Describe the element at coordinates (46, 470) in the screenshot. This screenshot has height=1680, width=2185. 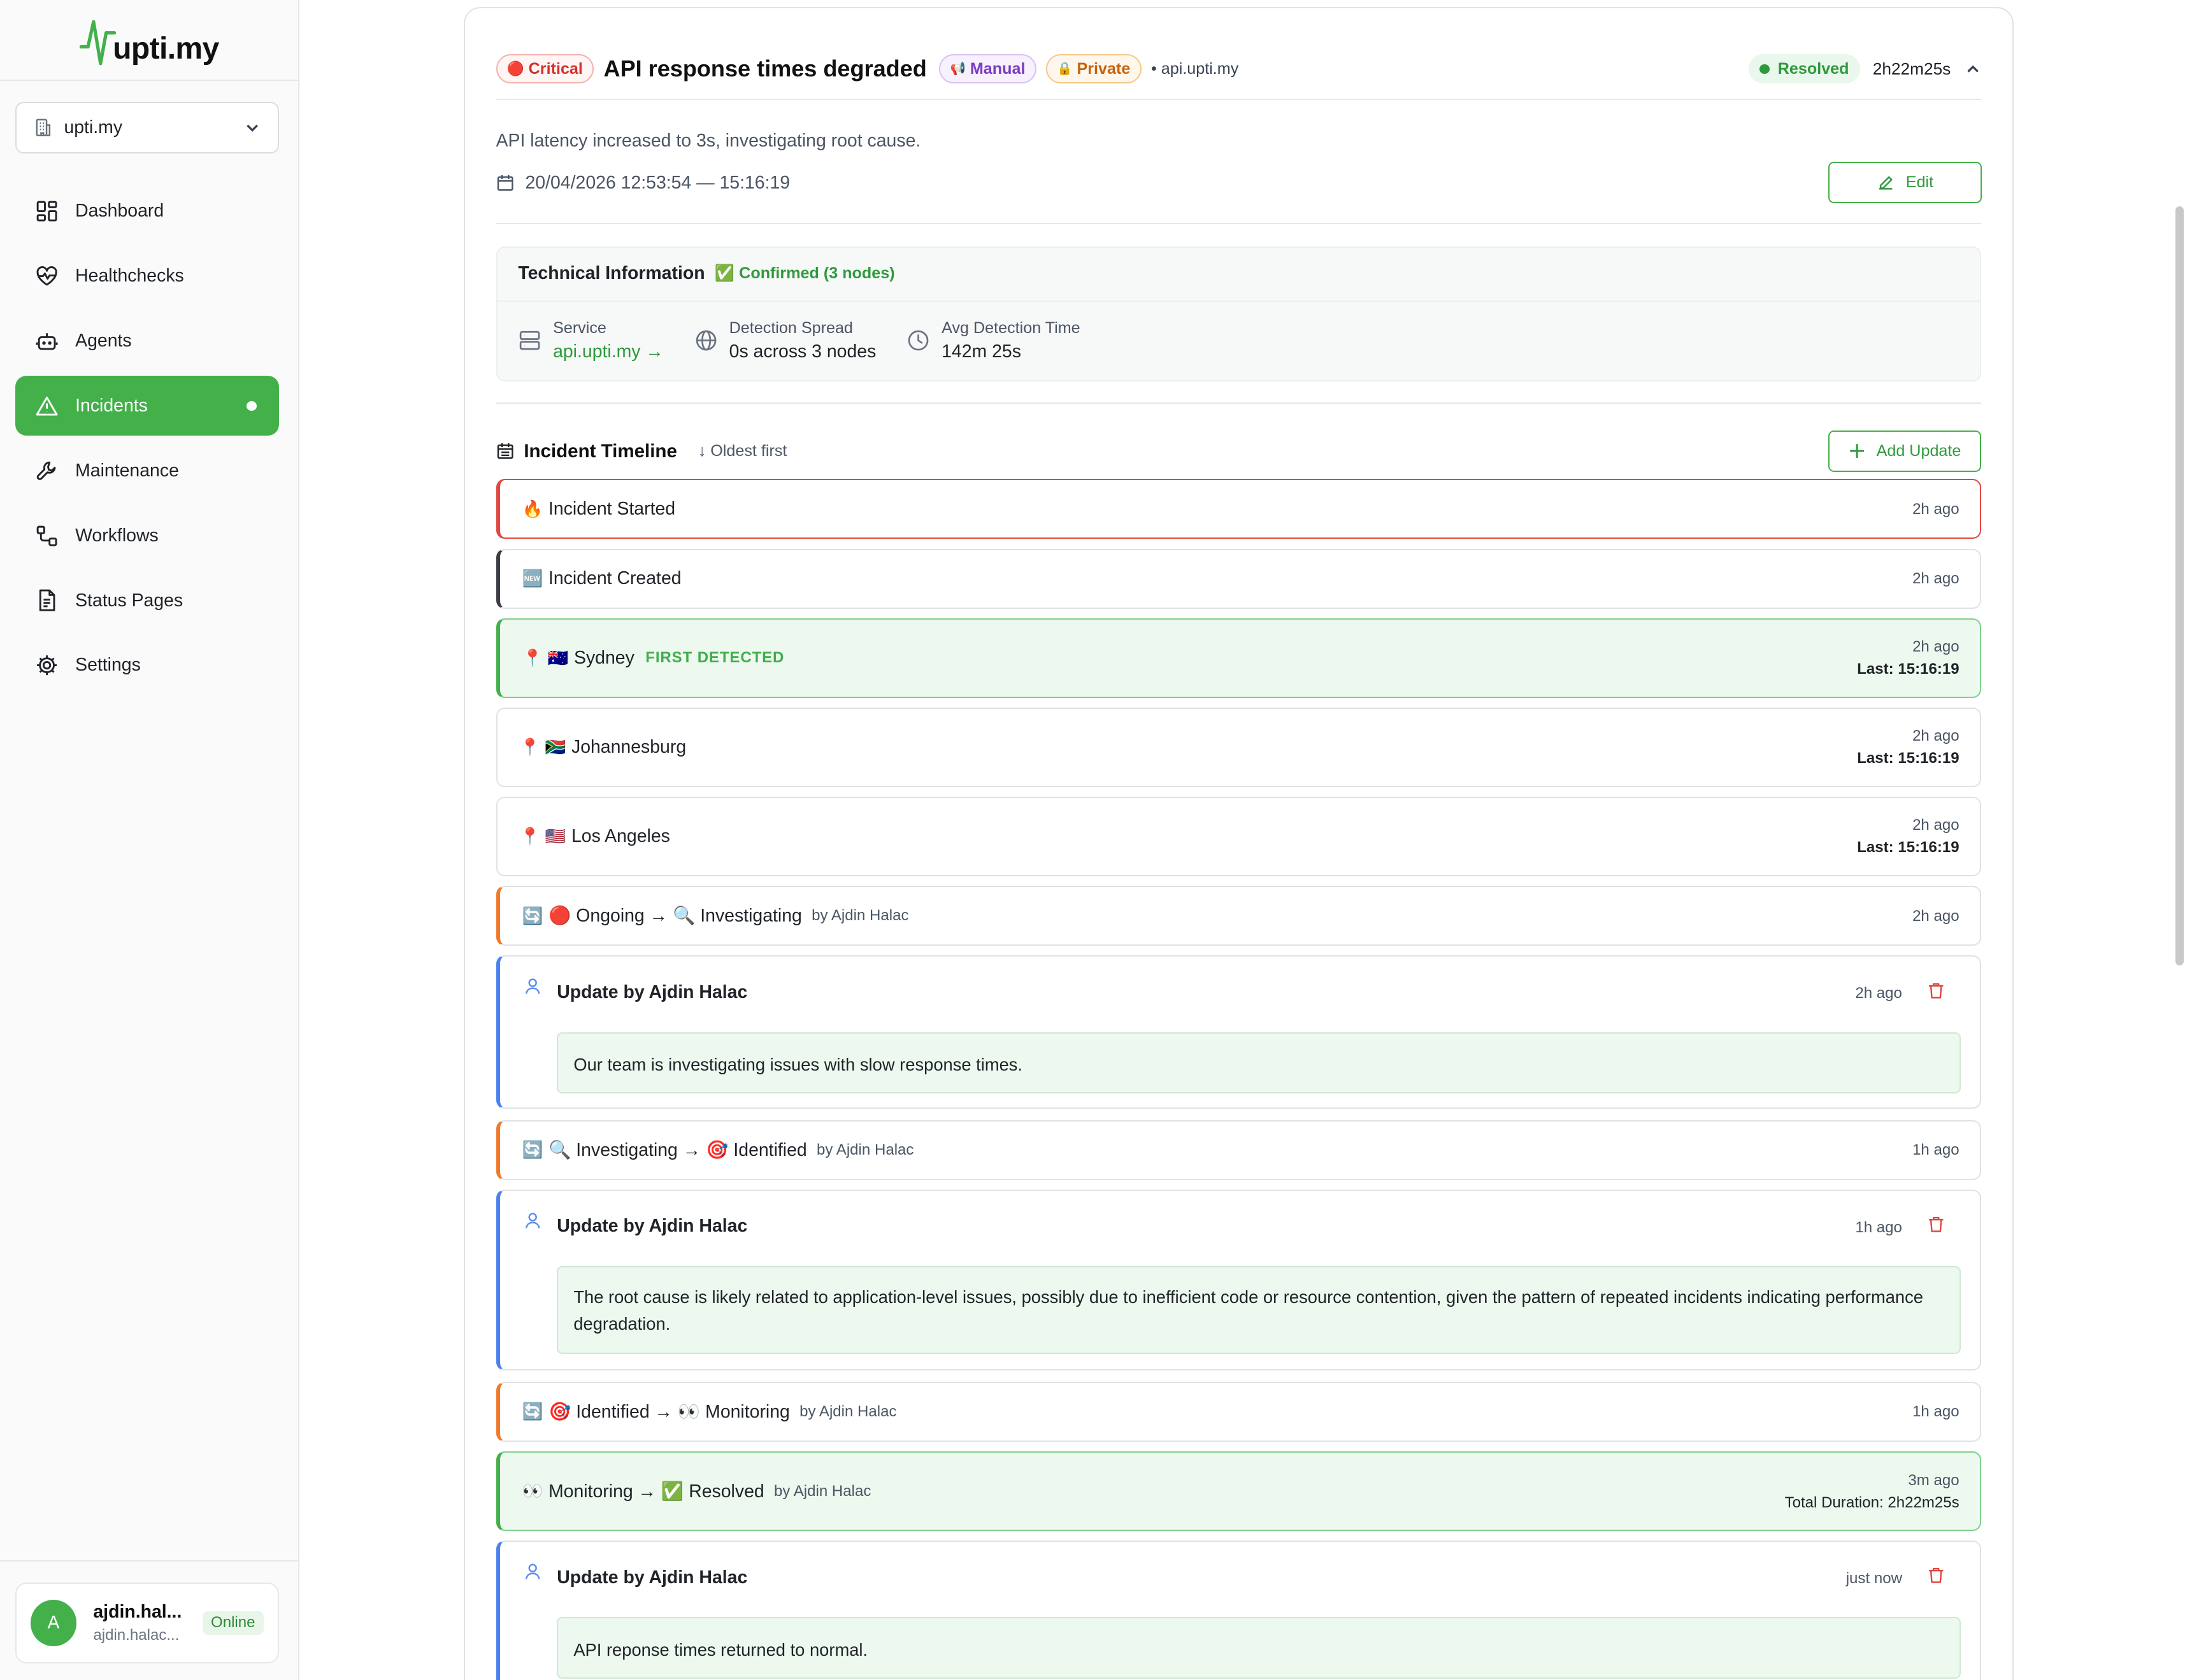
I see `wrench-icon` at that location.